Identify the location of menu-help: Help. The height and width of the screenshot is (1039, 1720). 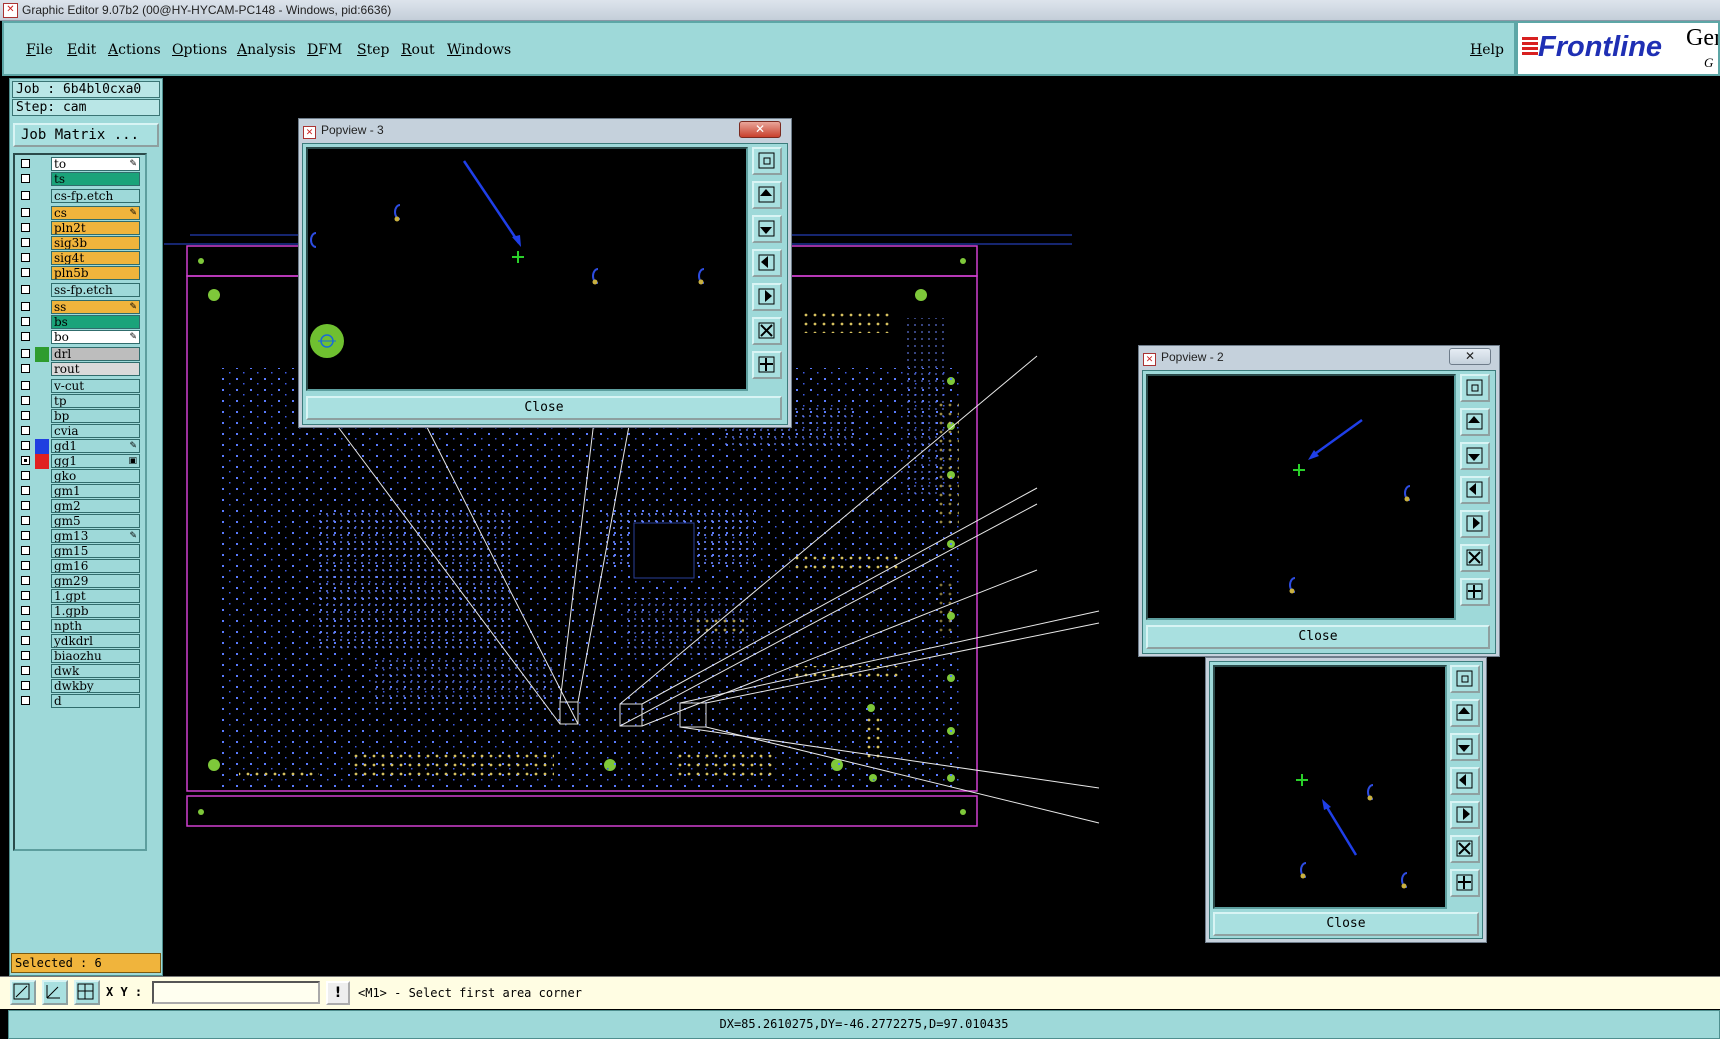
(1487, 50).